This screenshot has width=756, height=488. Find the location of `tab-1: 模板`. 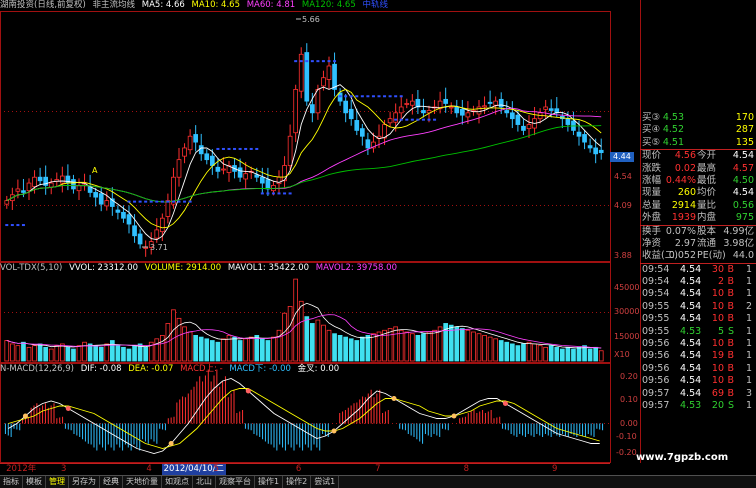

tab-1: 模板 is located at coordinates (34, 482).